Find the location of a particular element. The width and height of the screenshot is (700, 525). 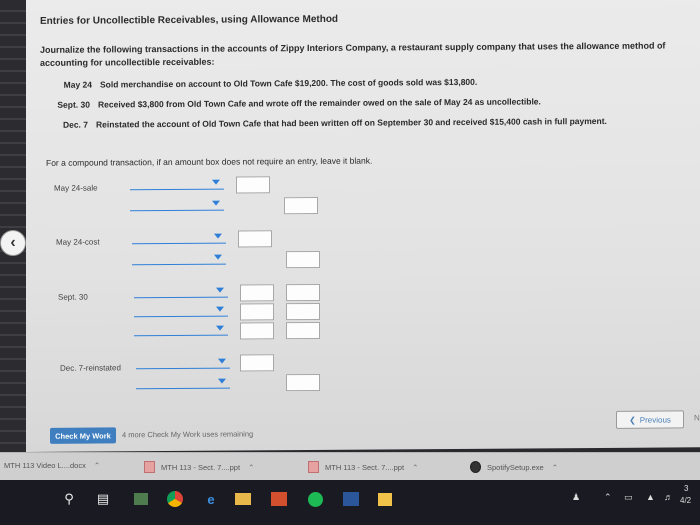

transaction-date: May 24 is located at coordinates (77, 84).